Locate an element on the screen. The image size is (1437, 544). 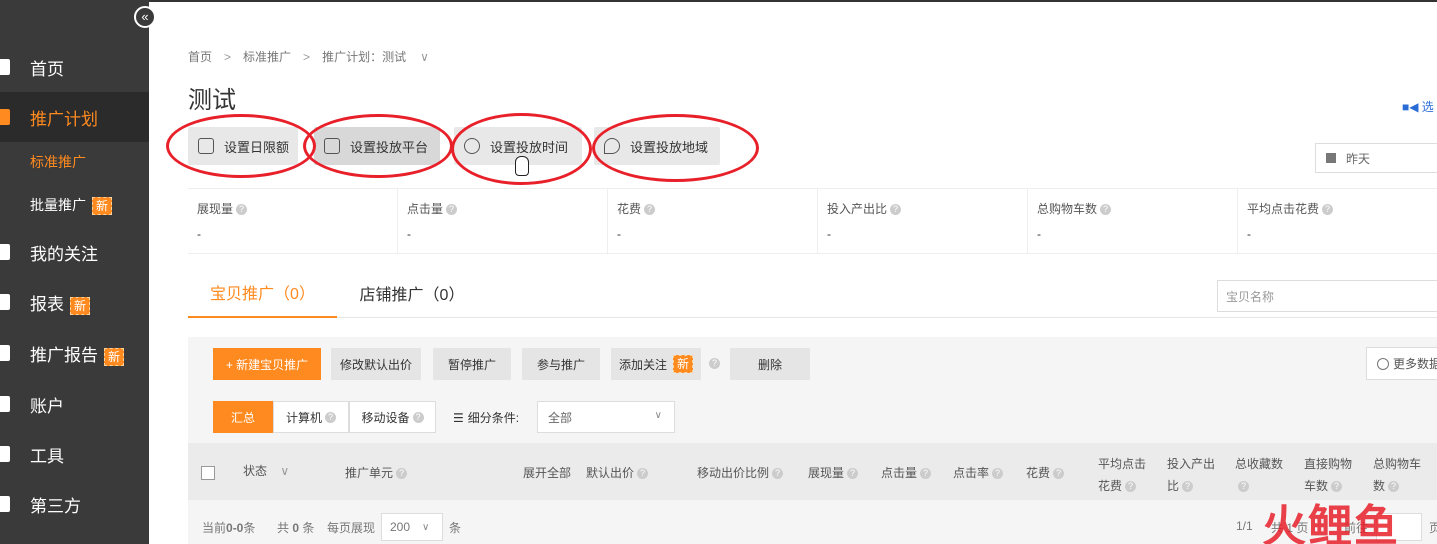
sidebar-collapse-button: « is located at coordinates (145, 17).